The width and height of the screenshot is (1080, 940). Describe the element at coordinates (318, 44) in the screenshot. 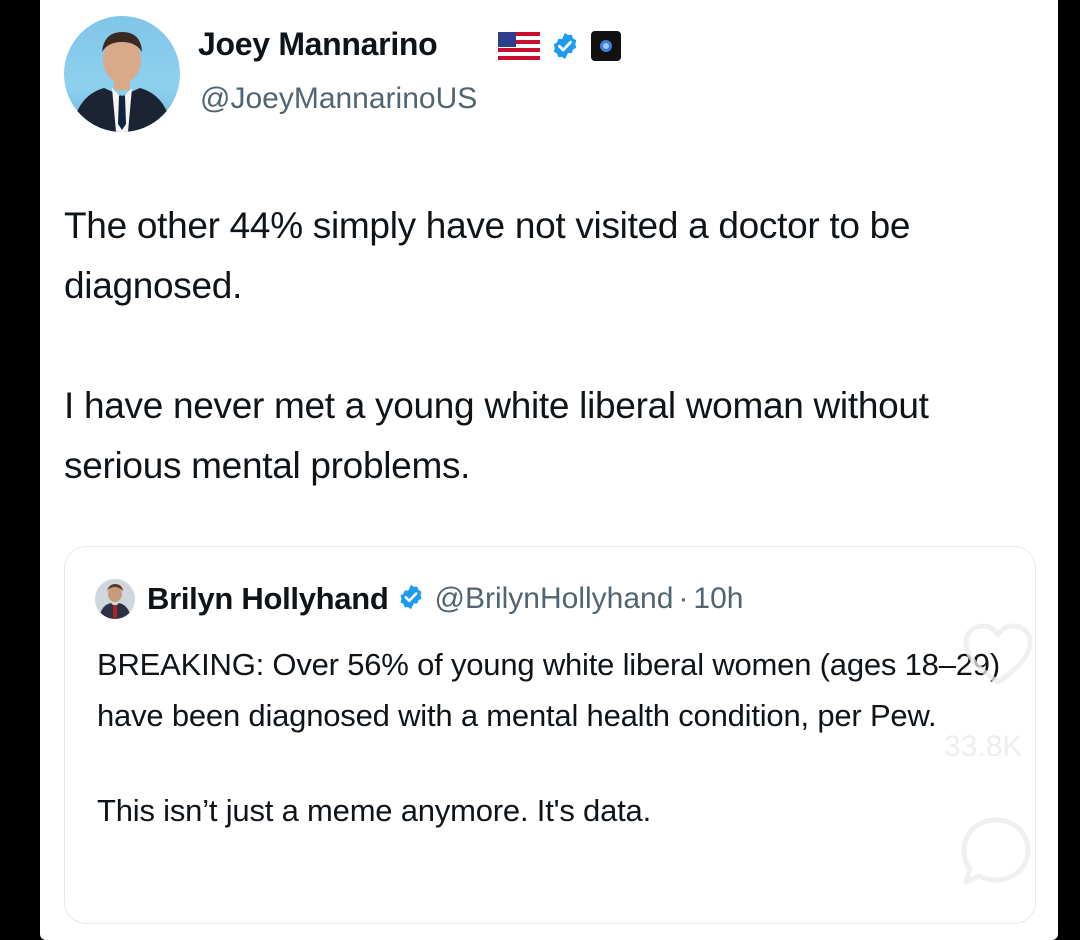

I see `author-name: Joey Mannarino` at that location.